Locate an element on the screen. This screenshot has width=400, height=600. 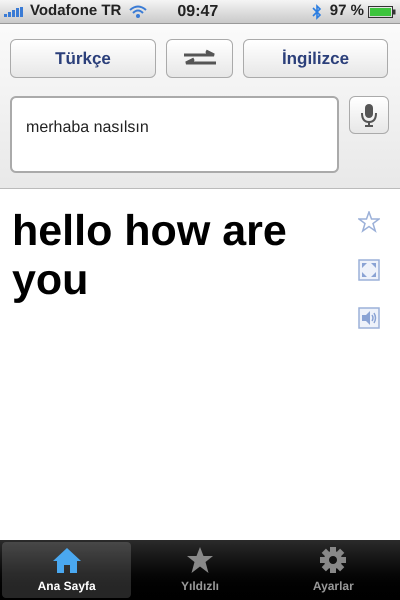
source-language-button: Türkçe is located at coordinates (83, 58).